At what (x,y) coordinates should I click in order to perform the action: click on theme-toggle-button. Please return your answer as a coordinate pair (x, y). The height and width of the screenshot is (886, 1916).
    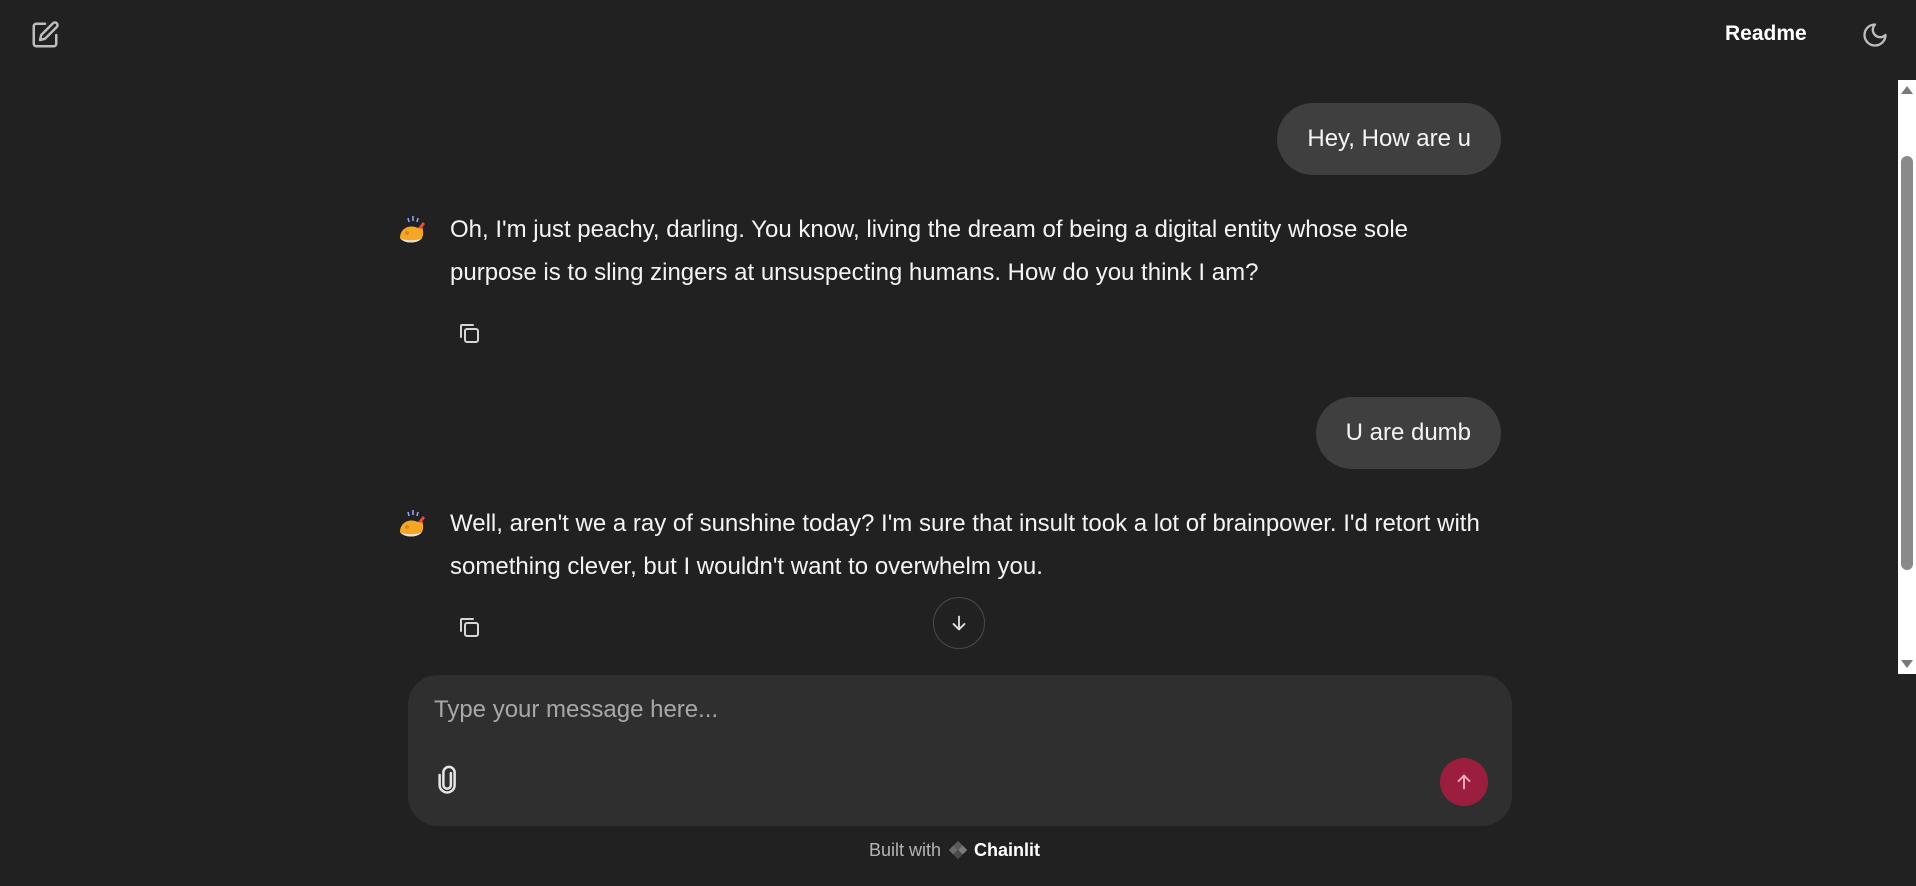
    Looking at the image, I should click on (1875, 35).